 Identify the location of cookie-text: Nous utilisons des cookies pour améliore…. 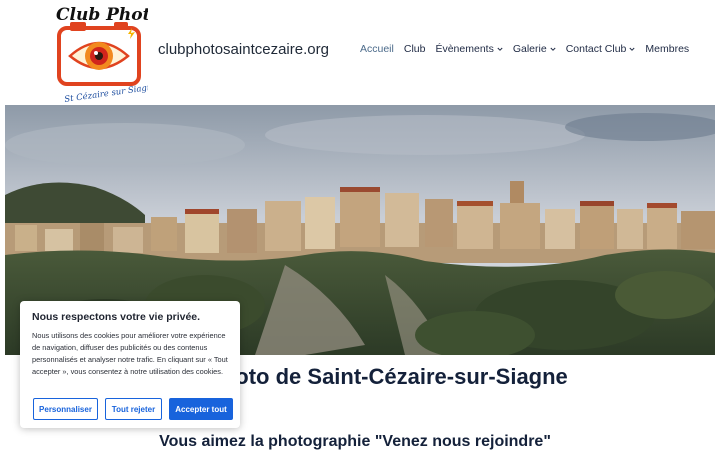
(130, 353).